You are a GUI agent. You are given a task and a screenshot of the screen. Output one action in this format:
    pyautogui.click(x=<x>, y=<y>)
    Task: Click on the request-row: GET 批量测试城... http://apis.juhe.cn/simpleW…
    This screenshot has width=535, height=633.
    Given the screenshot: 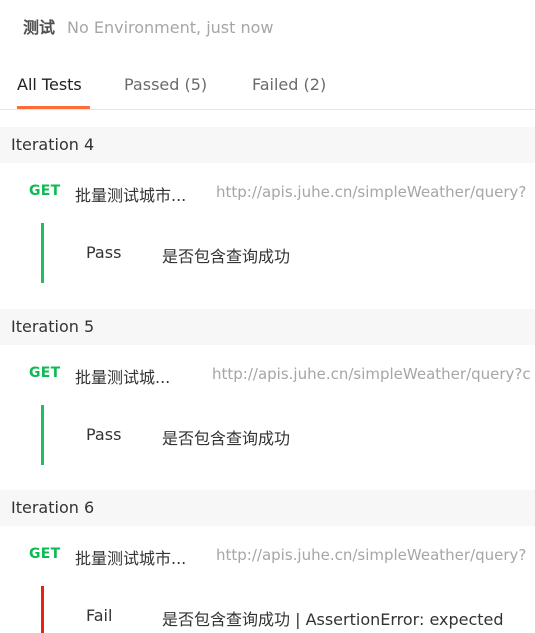 What is the action you would take?
    pyautogui.click(x=267, y=375)
    